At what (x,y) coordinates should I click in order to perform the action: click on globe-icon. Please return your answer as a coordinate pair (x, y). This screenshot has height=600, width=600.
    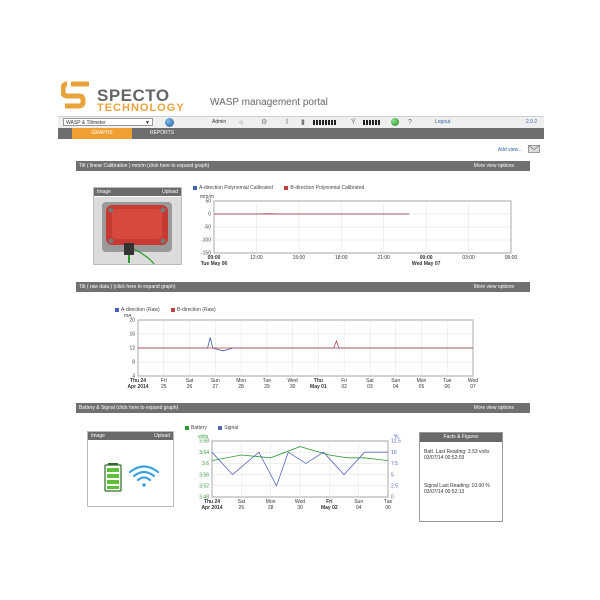
    Looking at the image, I should click on (169, 122).